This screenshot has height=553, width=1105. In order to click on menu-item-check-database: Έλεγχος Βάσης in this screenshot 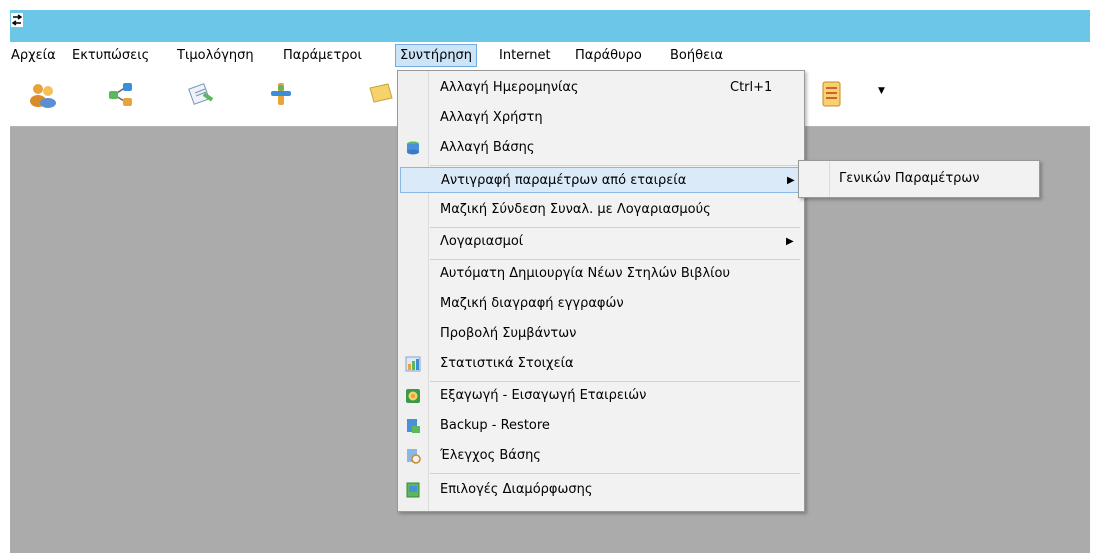, I will do `click(600, 456)`.